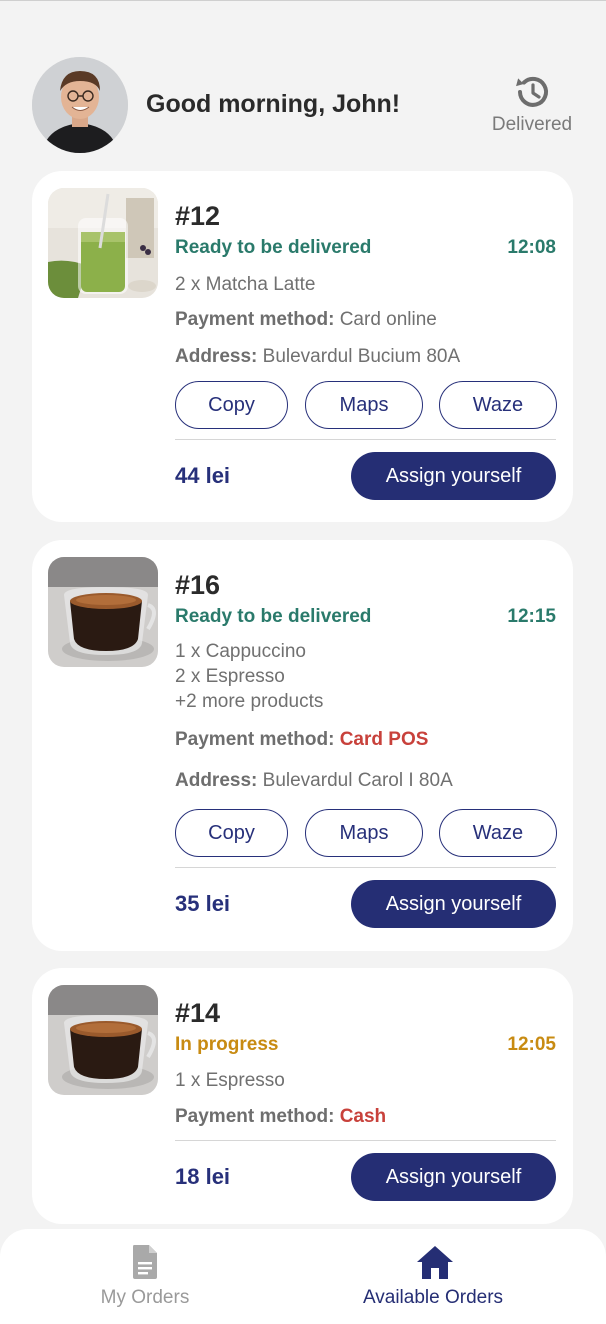  I want to click on order-items: 2 x Matcha Latte, so click(245, 284).